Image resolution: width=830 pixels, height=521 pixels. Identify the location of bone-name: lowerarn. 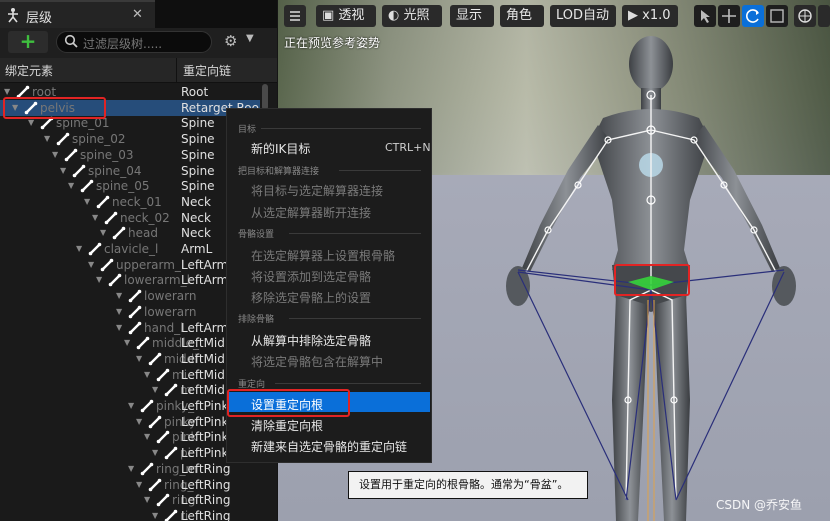
(170, 311).